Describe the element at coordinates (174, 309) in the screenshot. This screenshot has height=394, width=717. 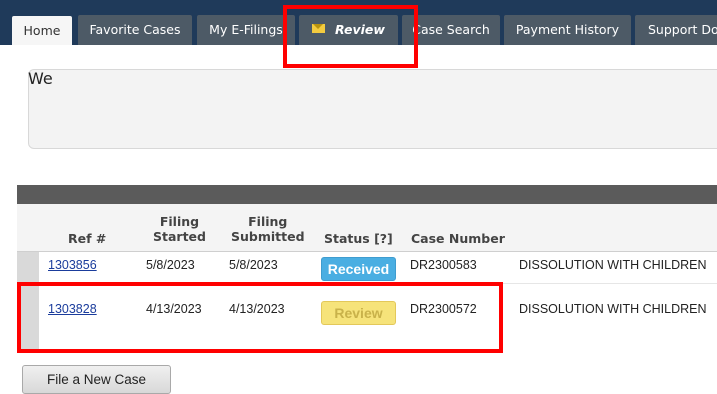
I see `filing-started-cell: 4/13/2023` at that location.